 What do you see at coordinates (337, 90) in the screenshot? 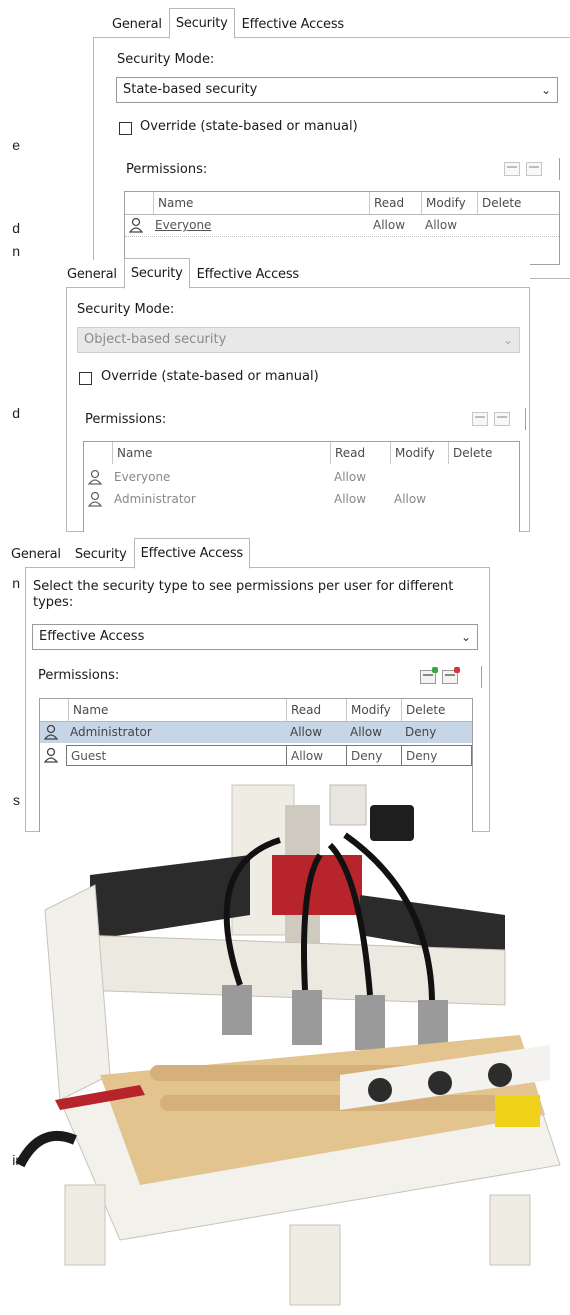
I see `security-mode-dropdown: State-based security ⌄` at bounding box center [337, 90].